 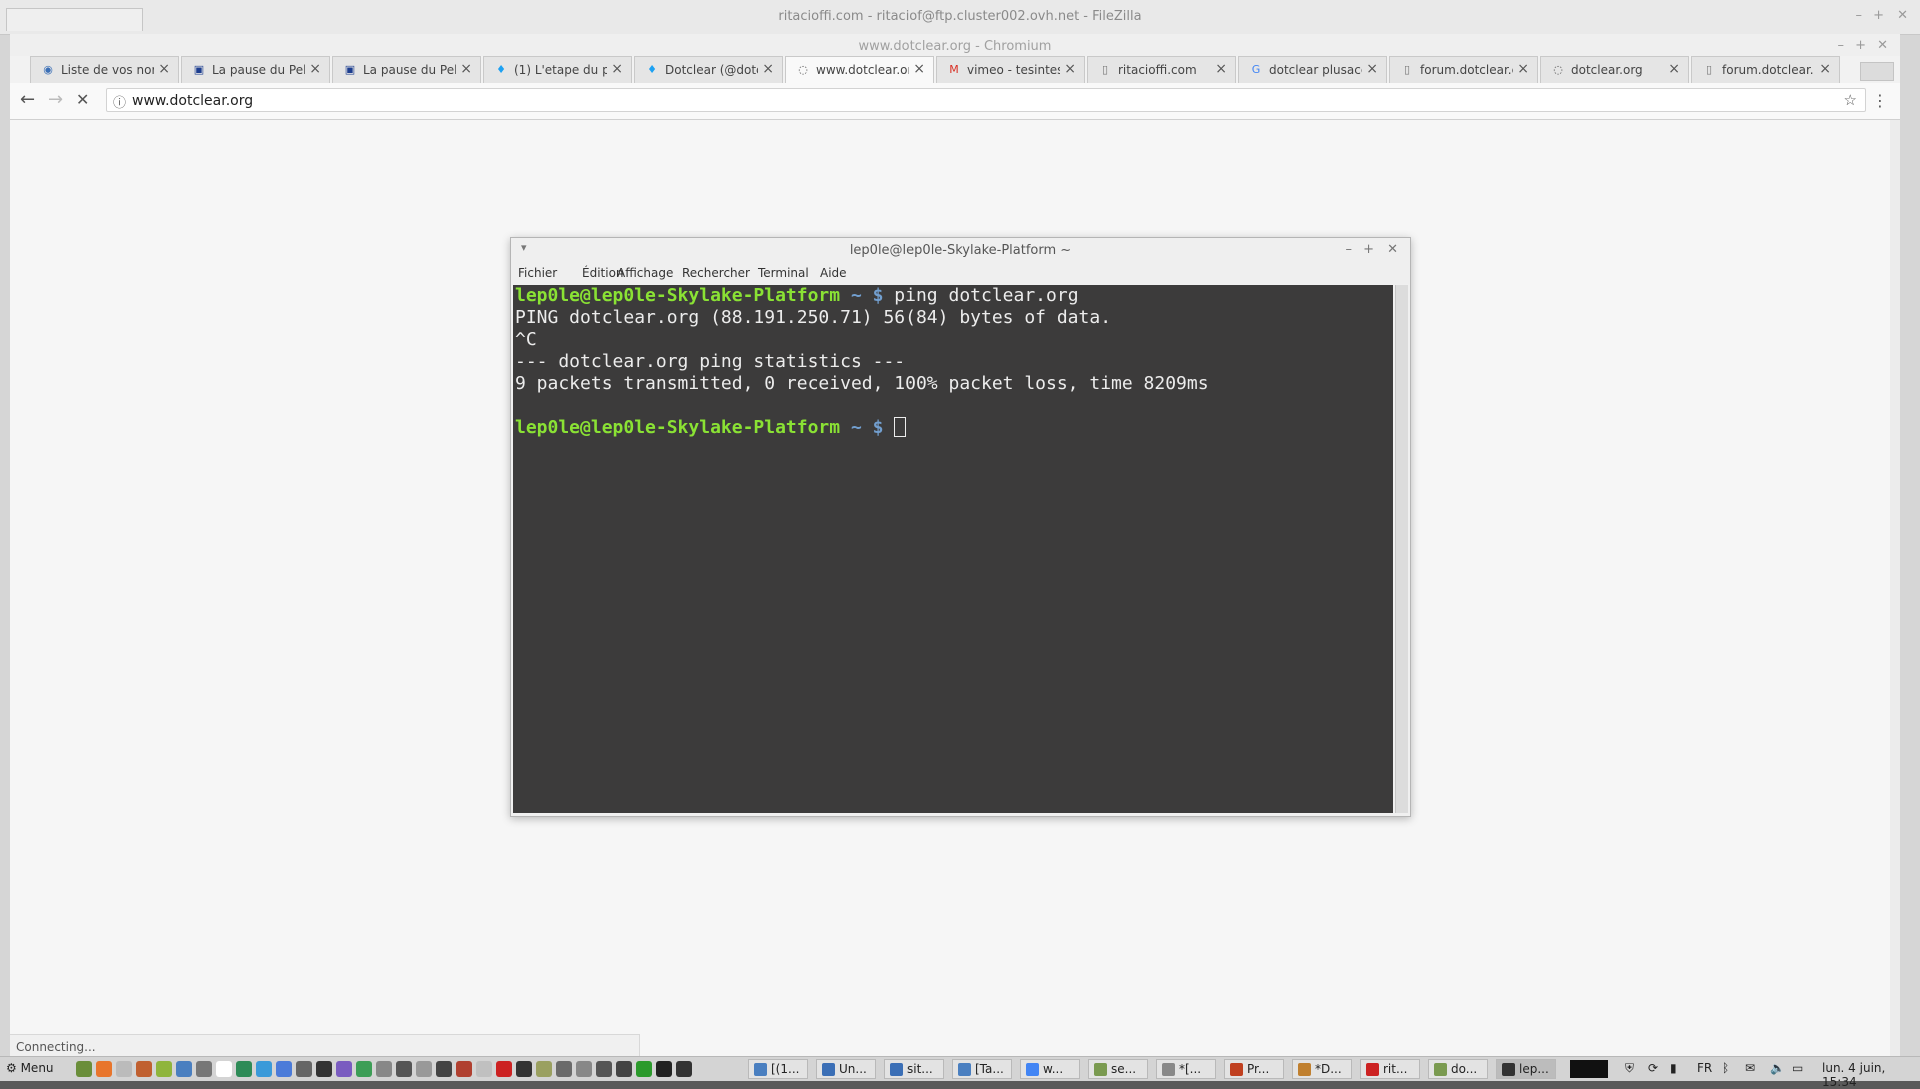 I want to click on browser-tab: ♦ Dotclear (@dotc ×, so click(x=708, y=69).